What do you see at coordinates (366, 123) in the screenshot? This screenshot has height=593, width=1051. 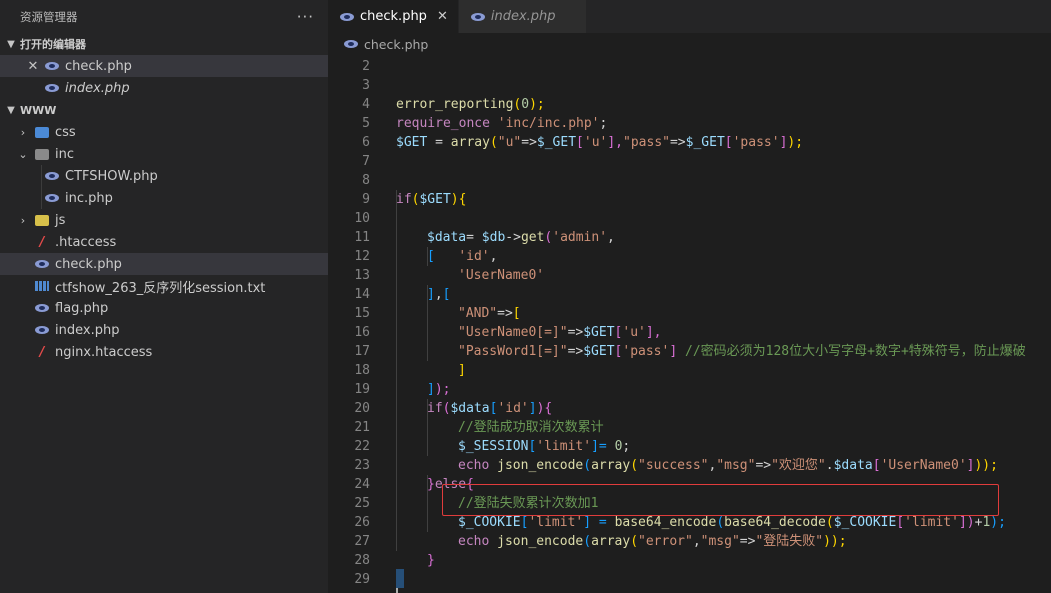 I see `line-number: 5` at bounding box center [366, 123].